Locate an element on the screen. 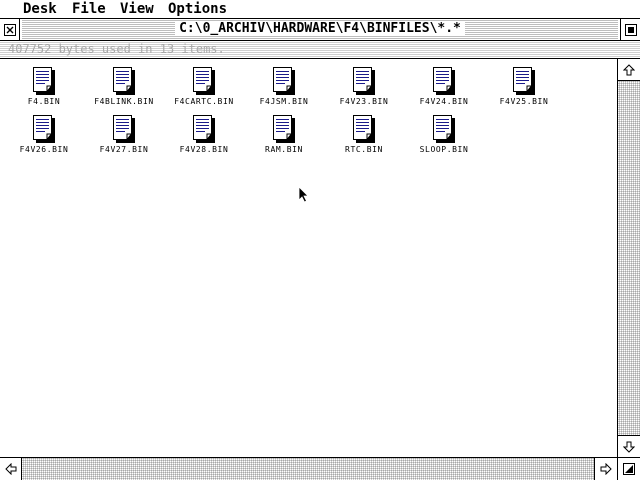  file-name: F4V27.BIN is located at coordinates (124, 149).